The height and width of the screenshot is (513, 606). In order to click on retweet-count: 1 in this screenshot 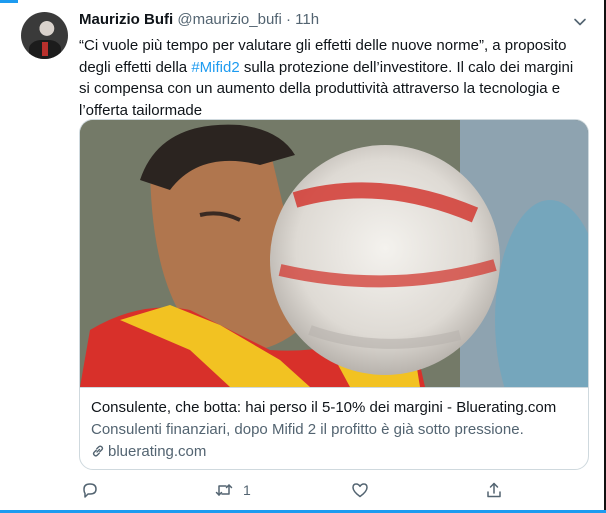, I will do `click(247, 490)`.